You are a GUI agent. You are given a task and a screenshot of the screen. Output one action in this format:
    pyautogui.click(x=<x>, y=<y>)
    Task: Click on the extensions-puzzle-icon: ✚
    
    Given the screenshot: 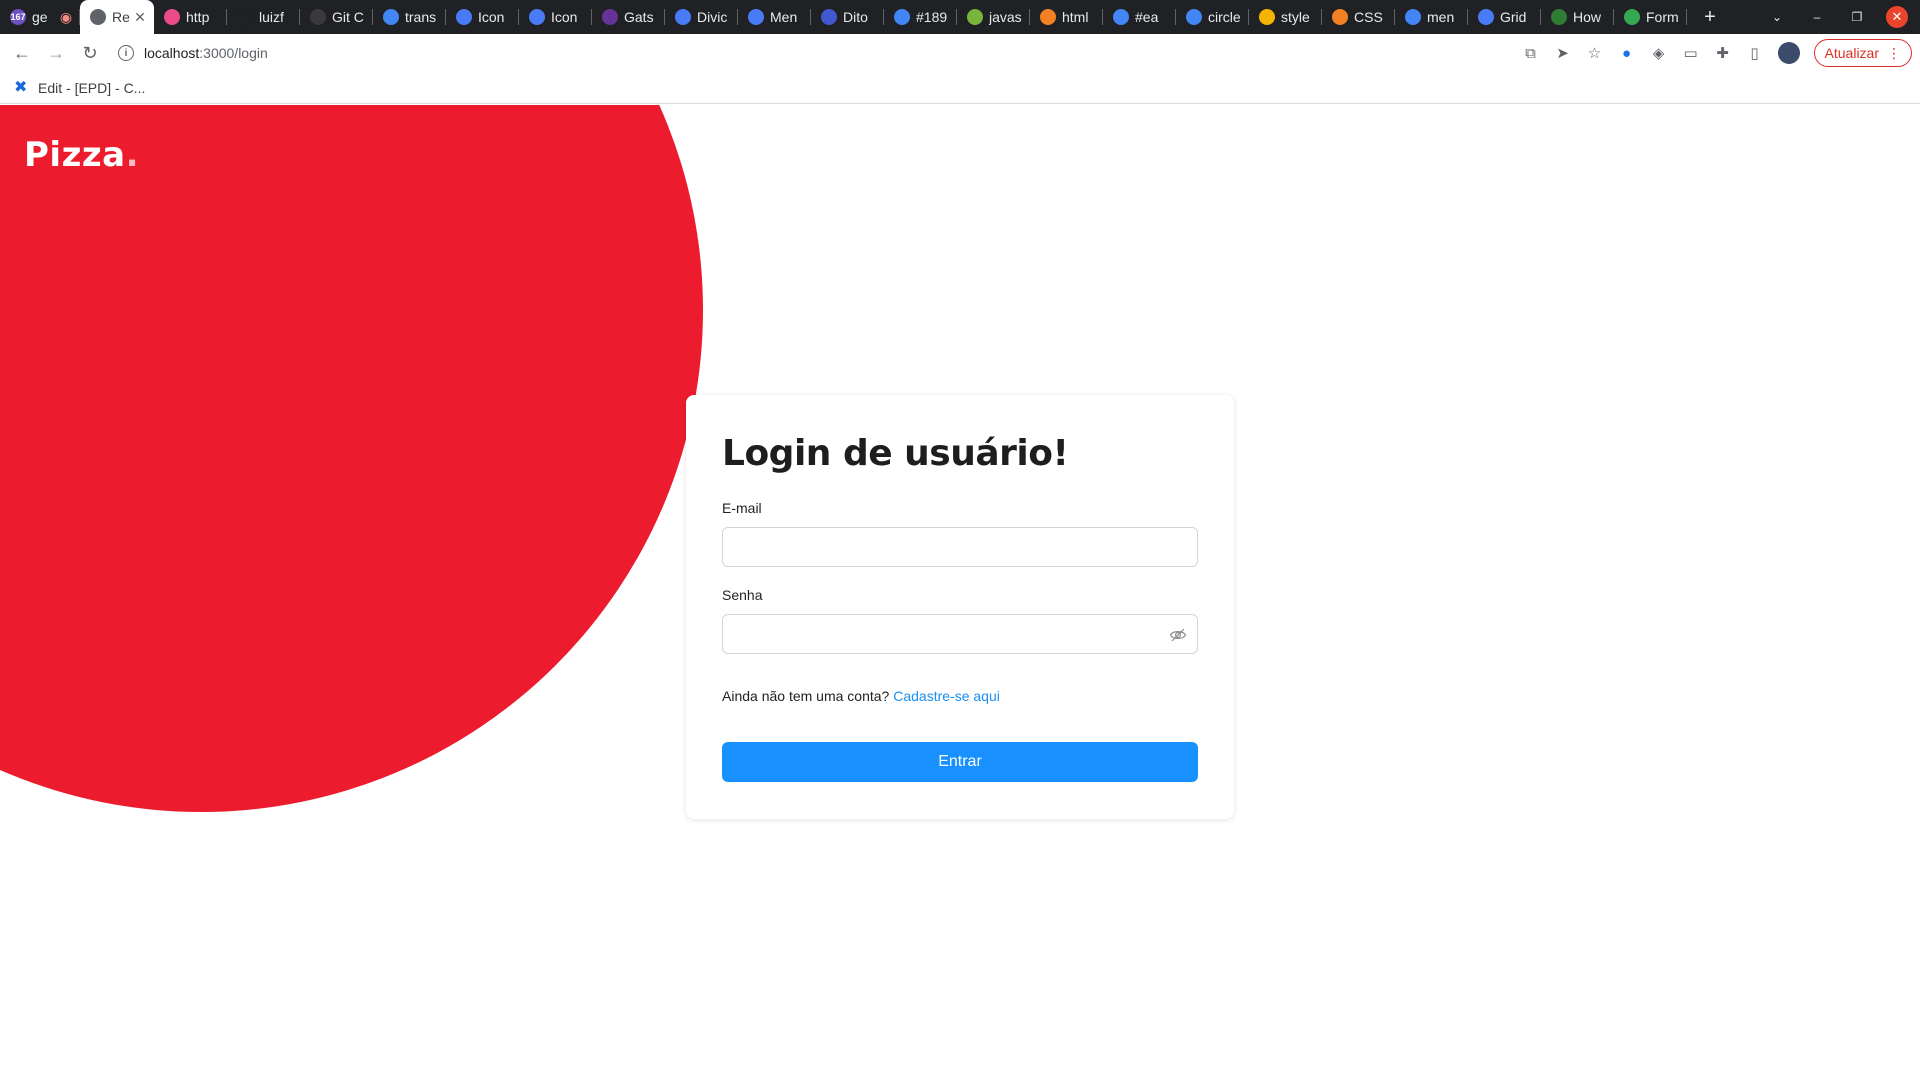 What is the action you would take?
    pyautogui.click(x=1723, y=53)
    